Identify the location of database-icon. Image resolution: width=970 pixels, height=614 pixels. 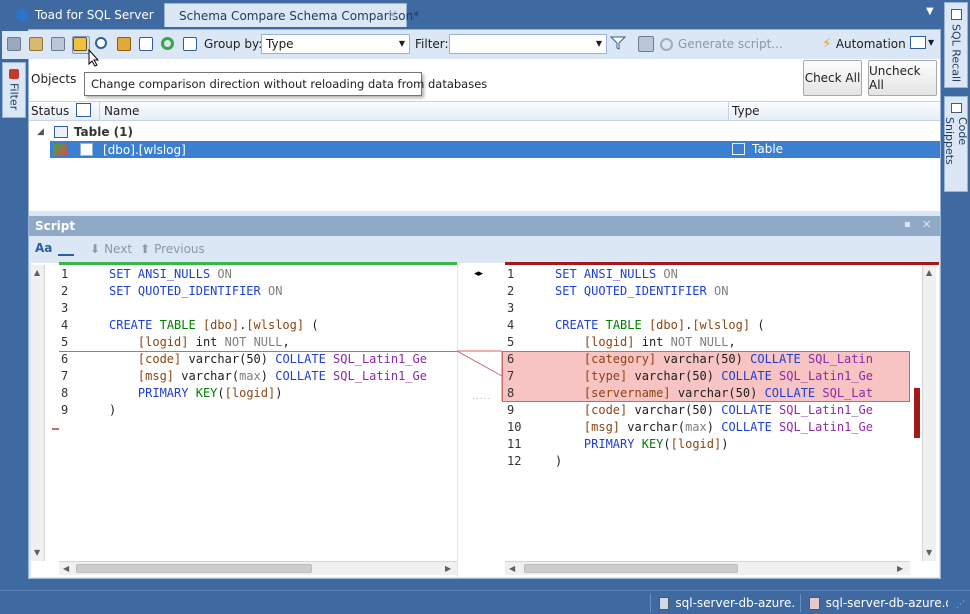
(664, 603).